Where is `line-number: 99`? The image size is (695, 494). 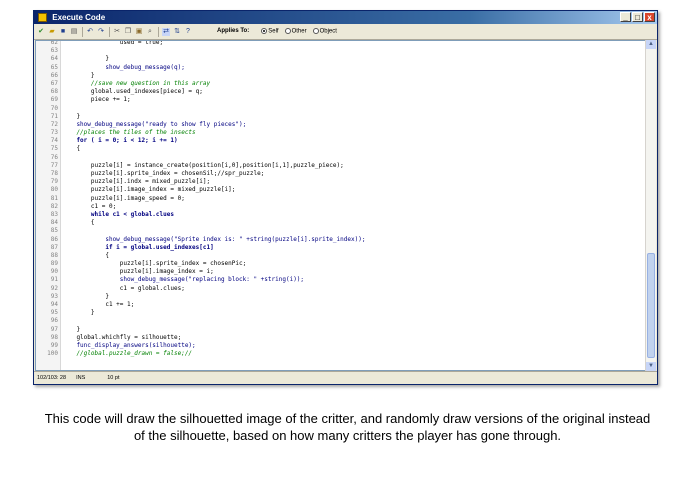 line-number: 99 is located at coordinates (54, 345).